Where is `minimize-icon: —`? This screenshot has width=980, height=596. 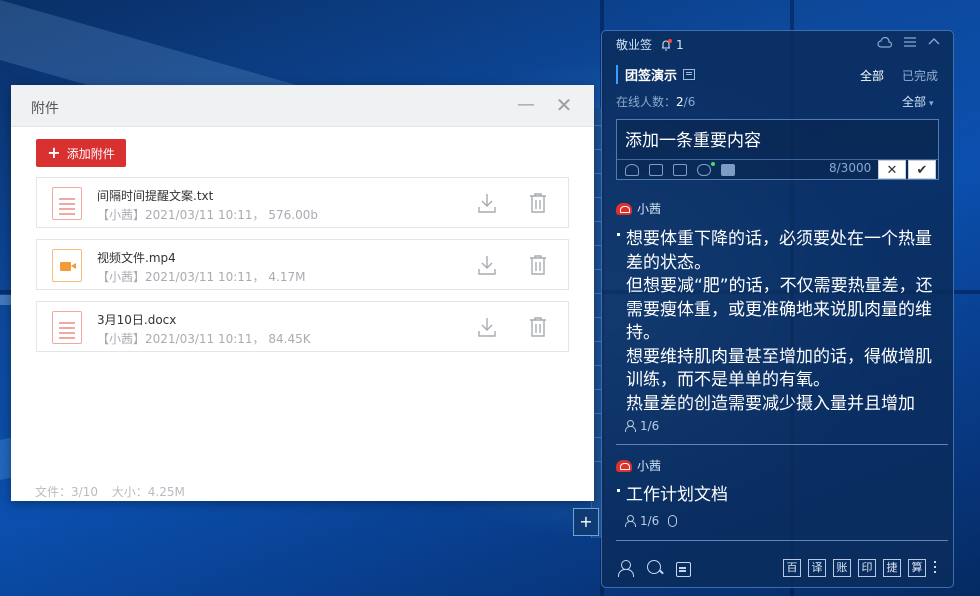
minimize-icon: — is located at coordinates (526, 105).